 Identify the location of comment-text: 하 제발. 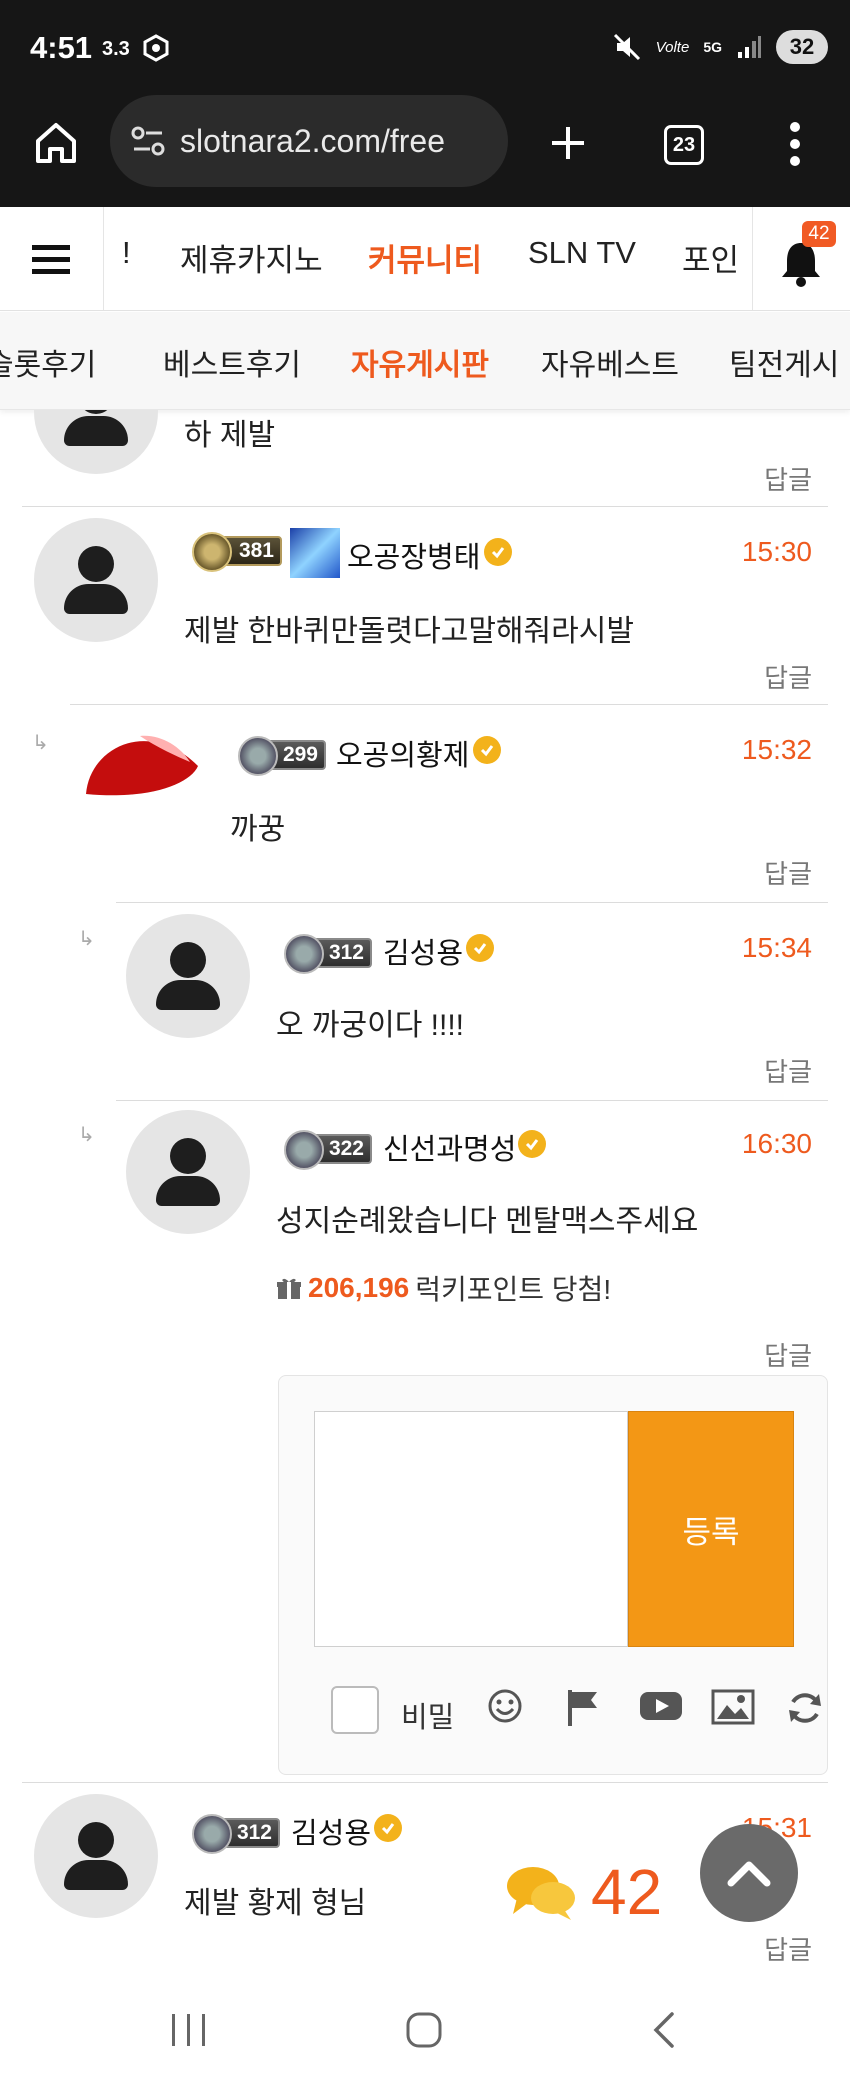
(230, 435).